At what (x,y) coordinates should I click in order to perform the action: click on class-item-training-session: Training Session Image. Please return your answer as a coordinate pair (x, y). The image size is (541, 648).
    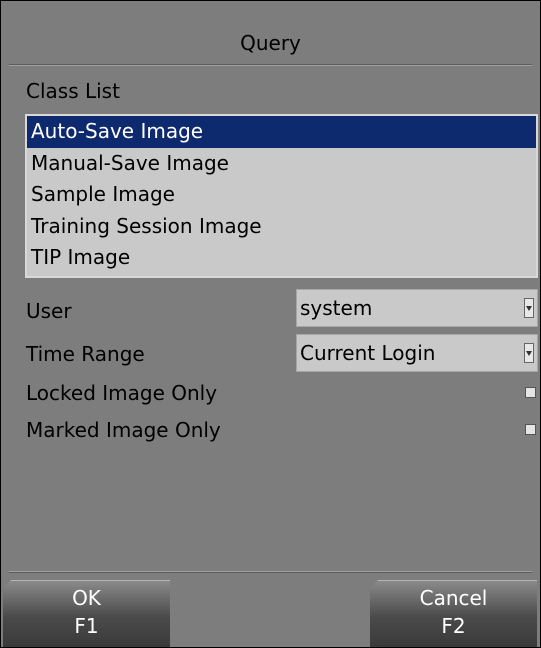
    Looking at the image, I should click on (281, 227).